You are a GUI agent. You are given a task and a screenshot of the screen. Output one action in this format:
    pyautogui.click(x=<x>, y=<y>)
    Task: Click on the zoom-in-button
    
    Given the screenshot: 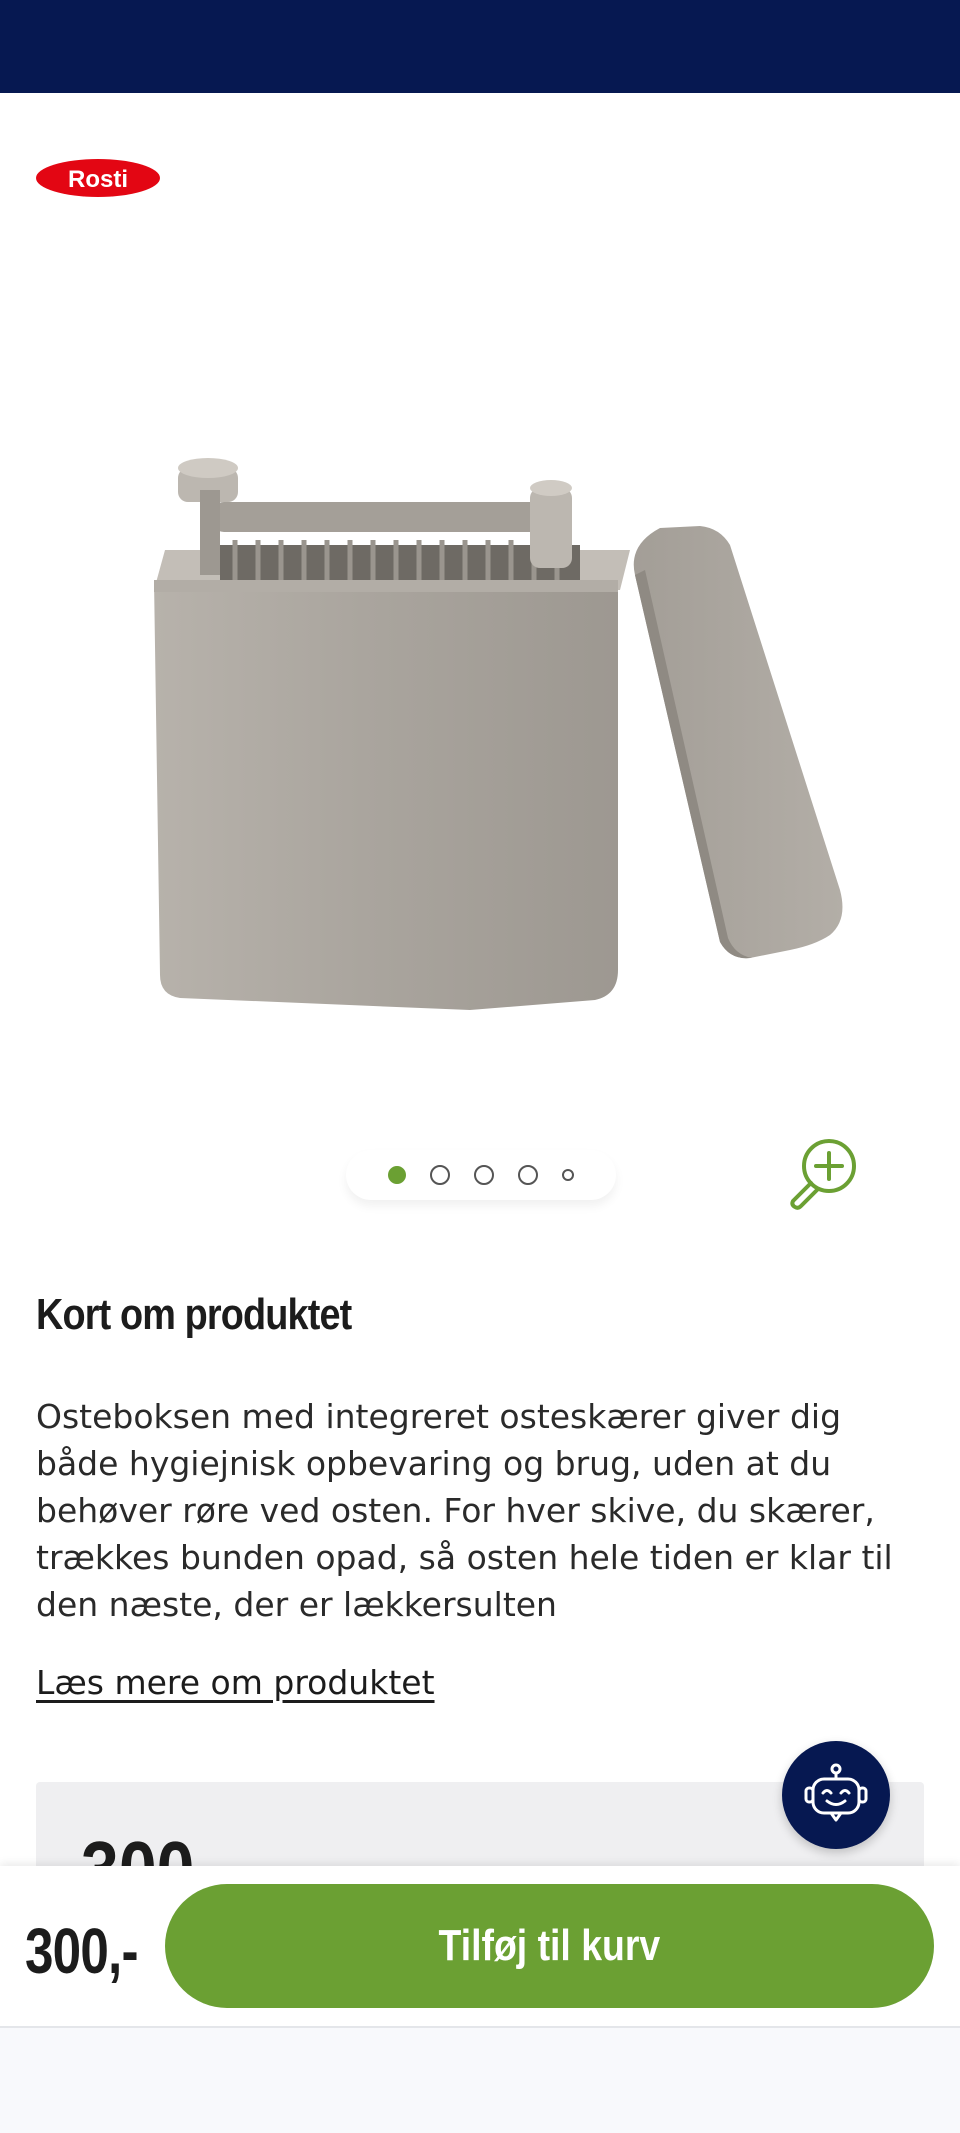 What is the action you would take?
    pyautogui.click(x=825, y=1173)
    